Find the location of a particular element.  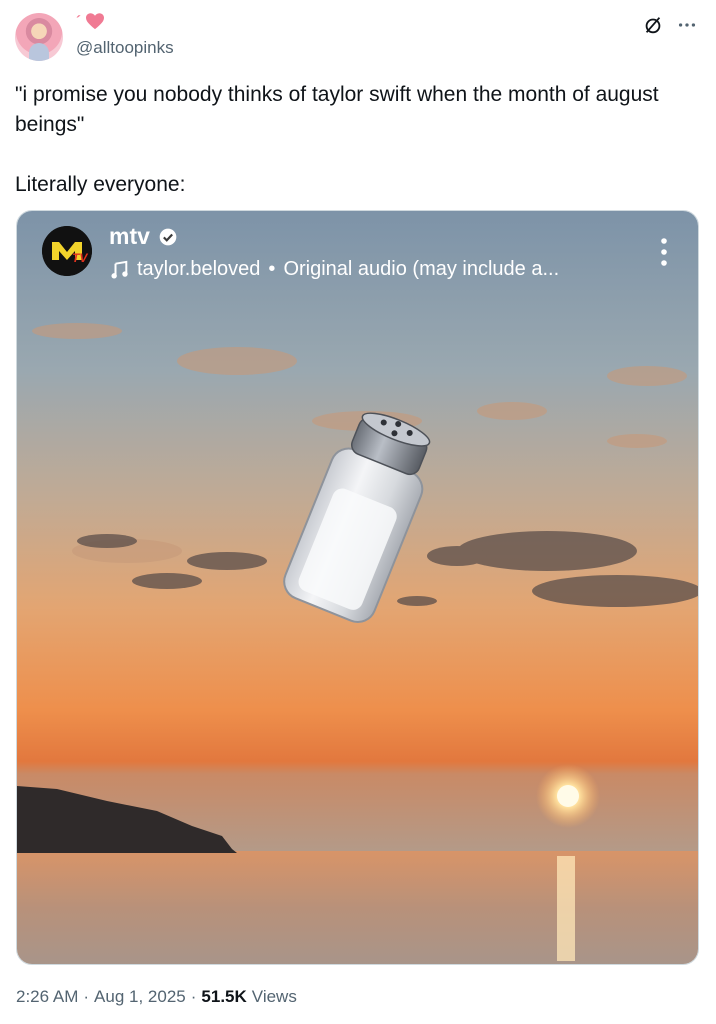

tweet-text-caption: Literally everyone: is located at coordinates (100, 184).